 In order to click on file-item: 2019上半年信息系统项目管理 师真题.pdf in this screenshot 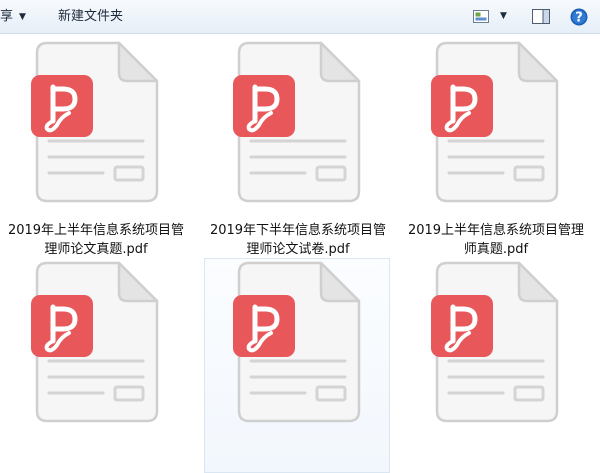, I will do `click(495, 147)`.